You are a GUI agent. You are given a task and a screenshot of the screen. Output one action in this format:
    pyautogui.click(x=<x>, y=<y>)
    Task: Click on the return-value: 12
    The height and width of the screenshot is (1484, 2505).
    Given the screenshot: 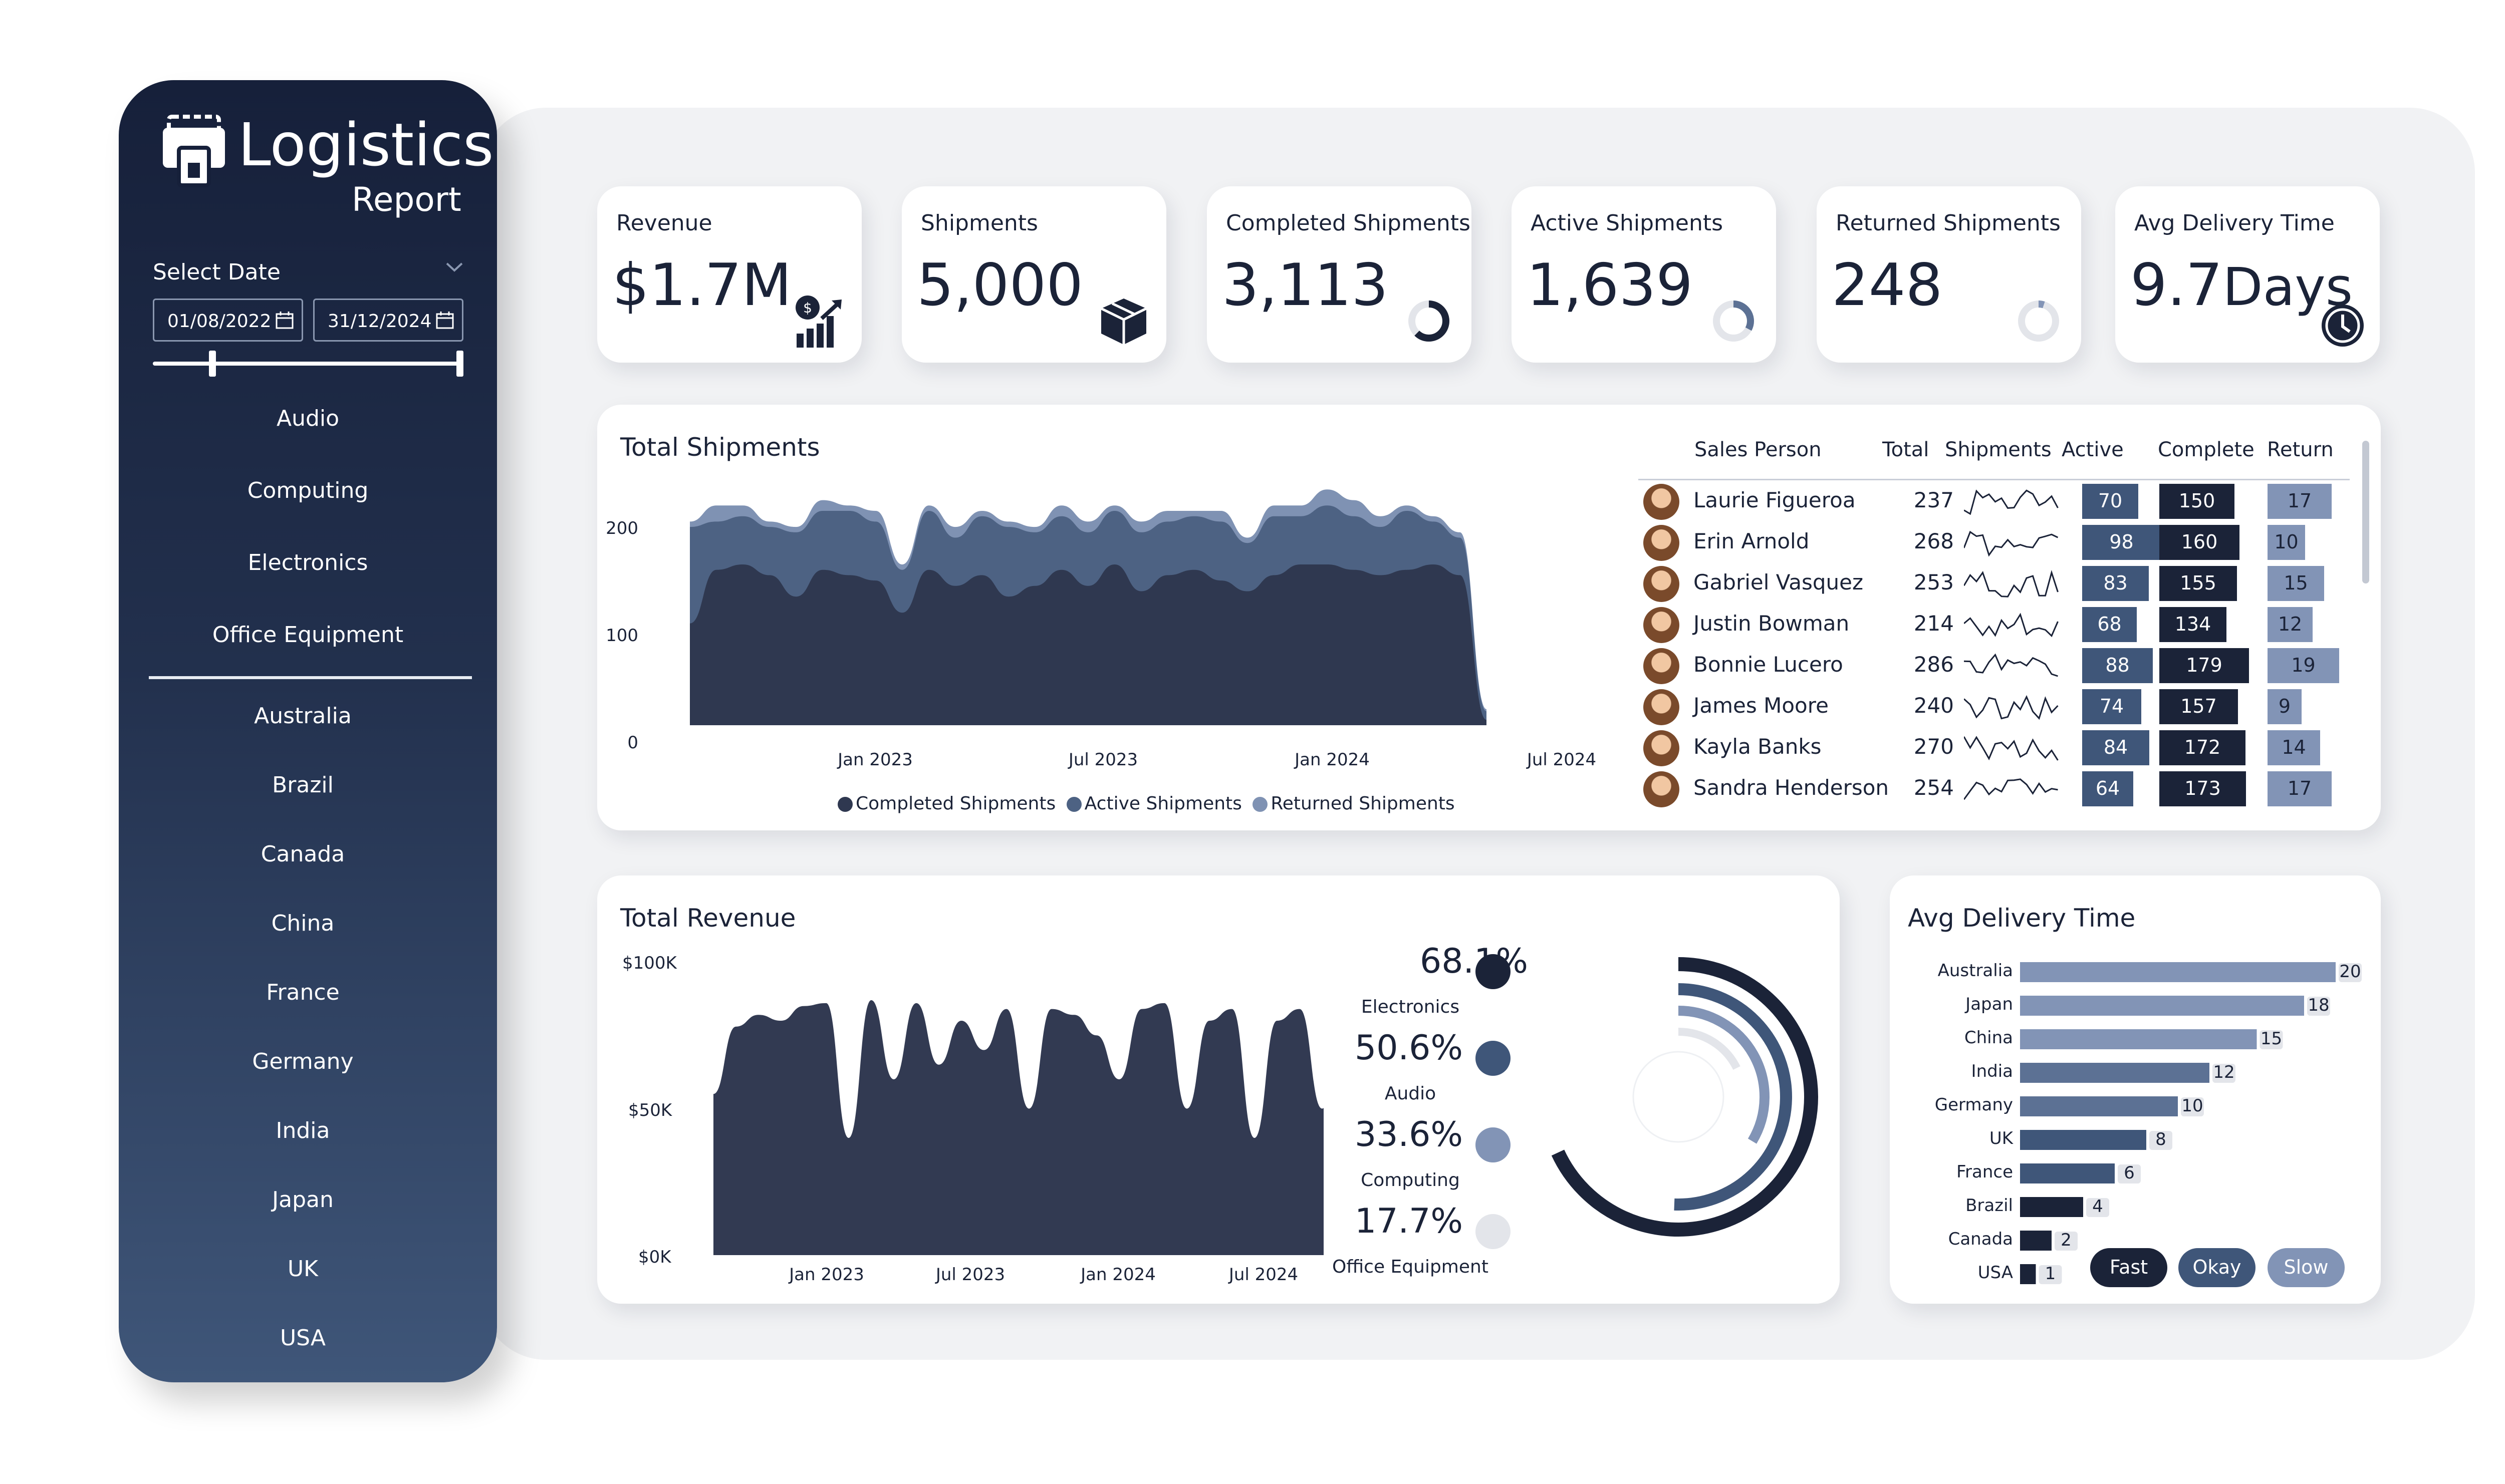 What is the action you would take?
    pyautogui.click(x=2290, y=624)
    